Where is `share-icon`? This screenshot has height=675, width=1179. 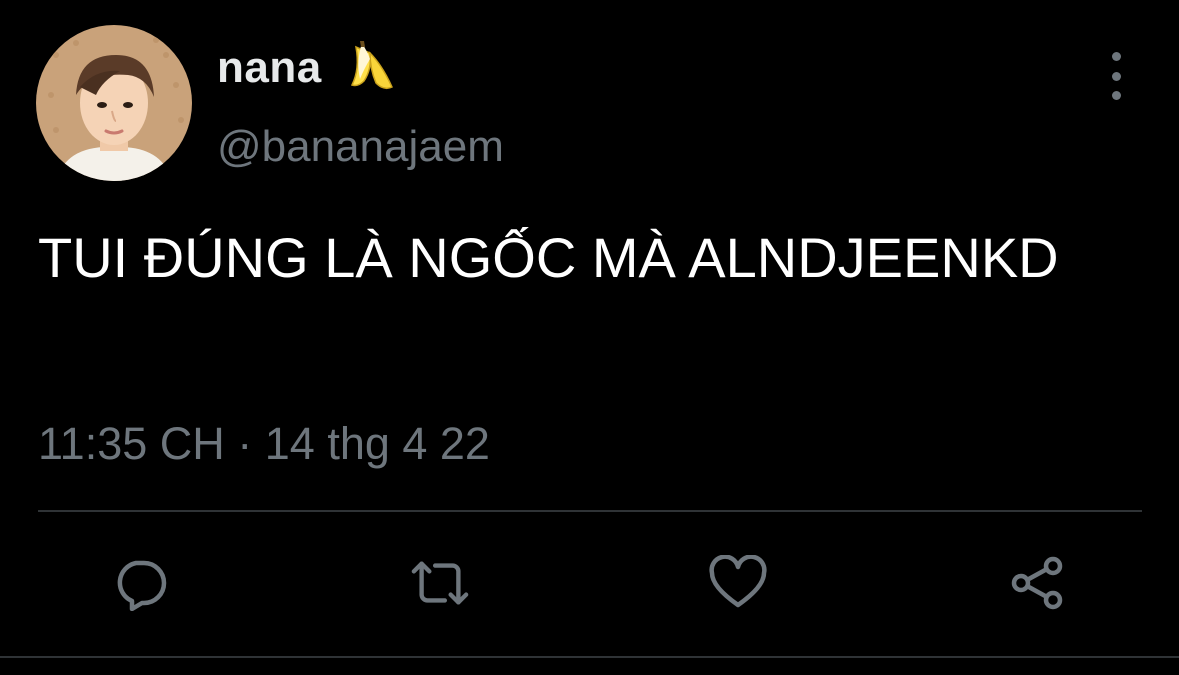
share-icon is located at coordinates (1037, 583).